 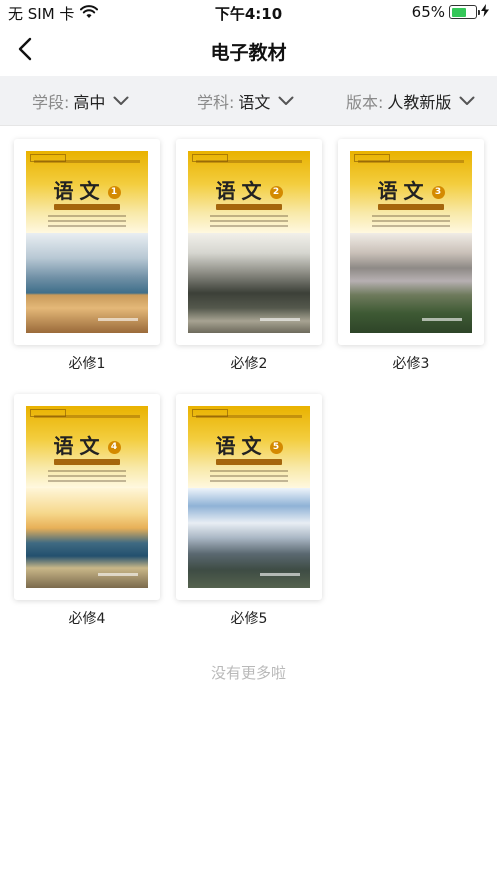 I want to click on filter-edition-label: 版本:, so click(x=365, y=102).